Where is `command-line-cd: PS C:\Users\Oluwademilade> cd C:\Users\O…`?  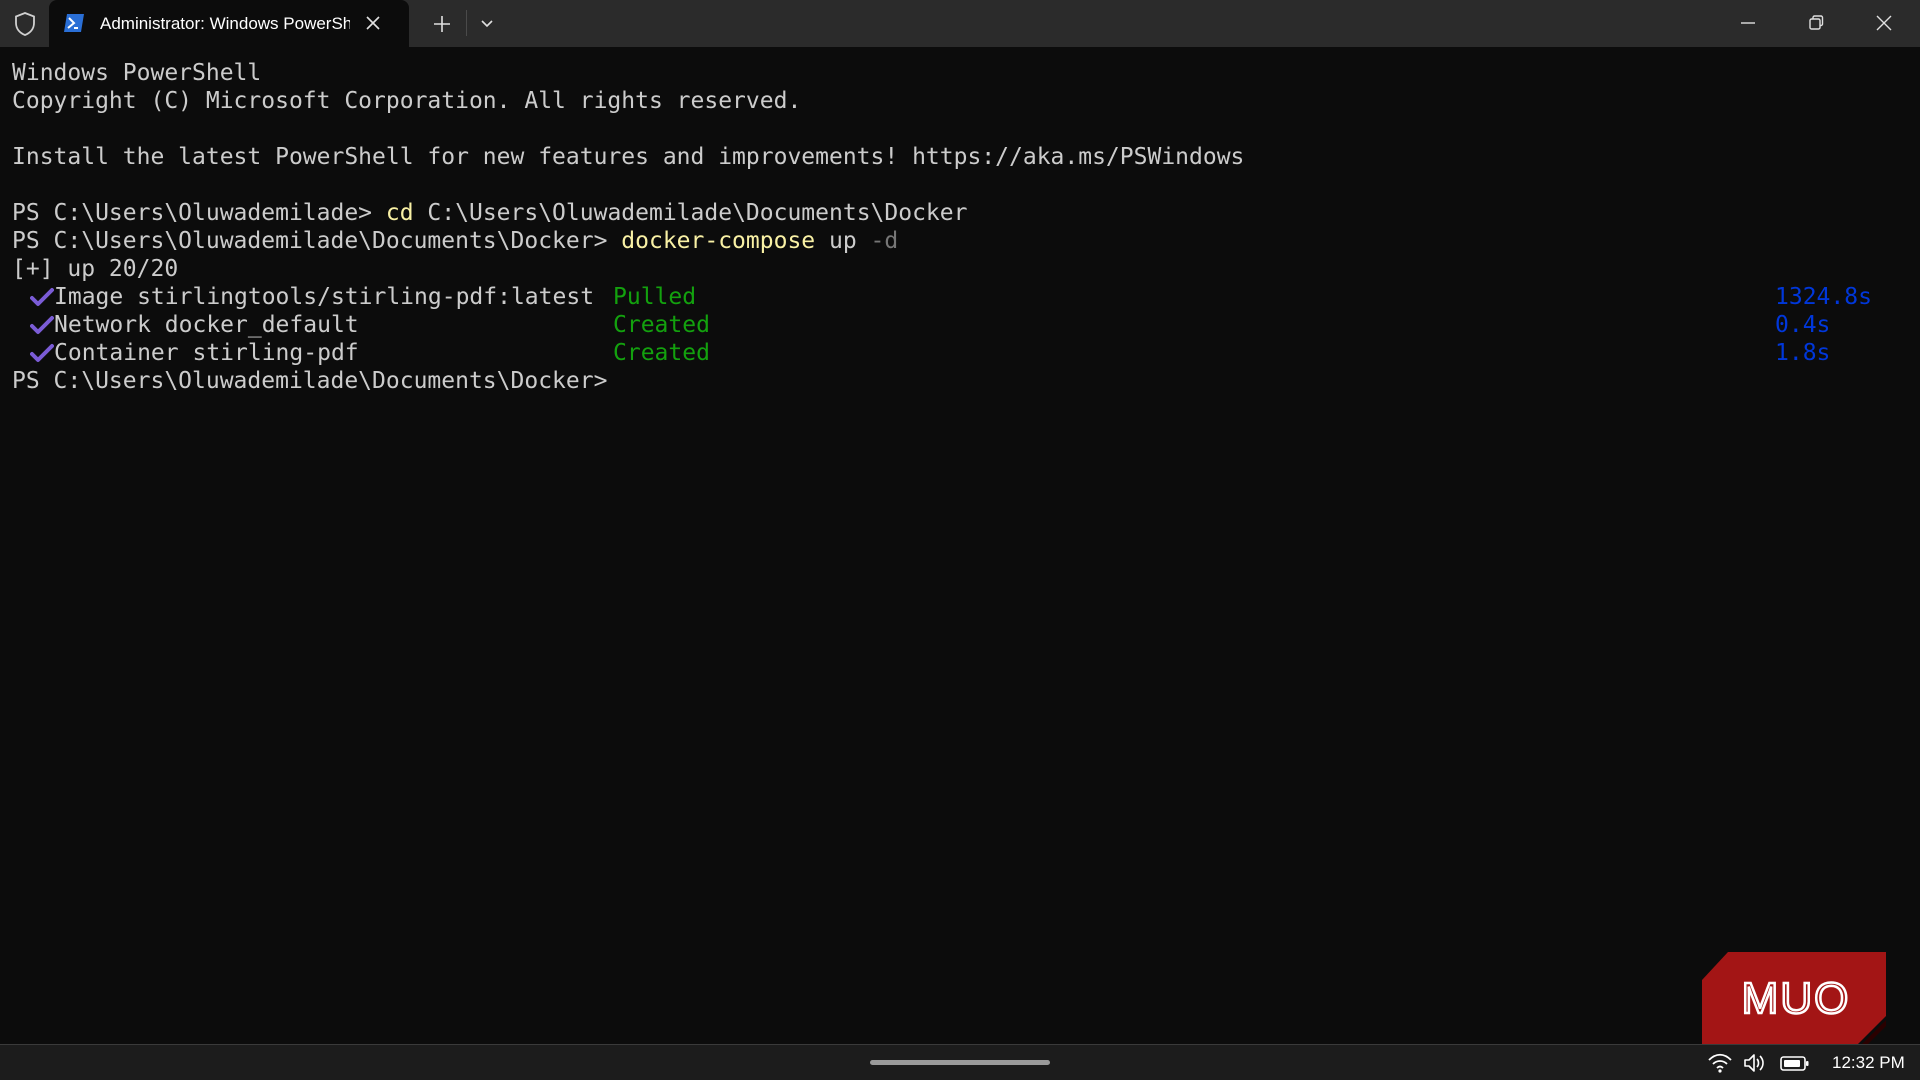 command-line-cd: PS C:\Users\Oluwademilade> cd C:\Users\O… is located at coordinates (489, 213).